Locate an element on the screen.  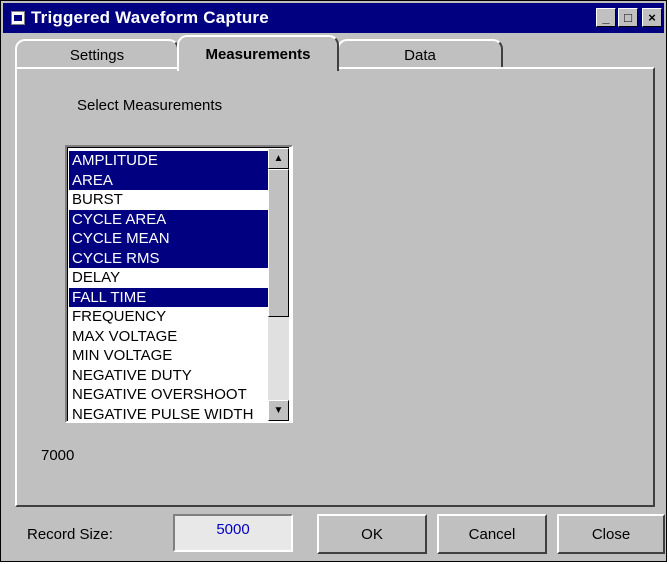
record-size-field: 5000 is located at coordinates (233, 533).